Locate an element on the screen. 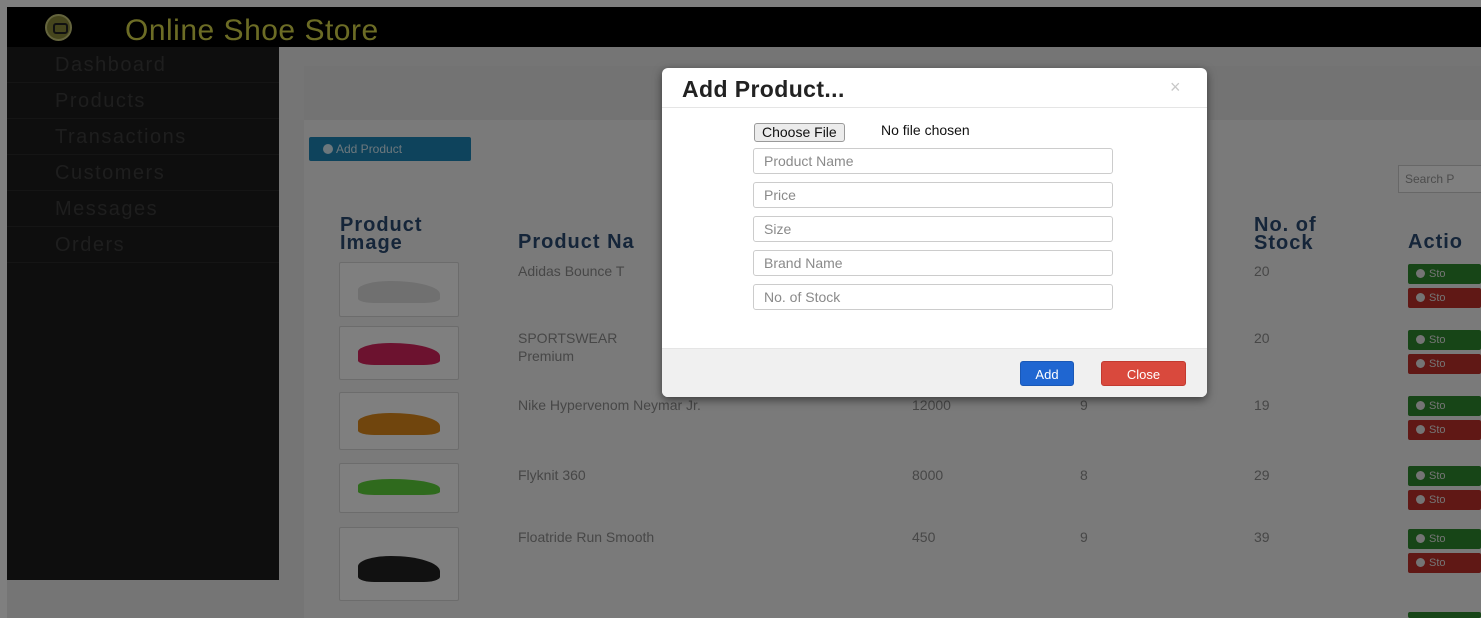 This screenshot has height=618, width=1481. file-status-text: No file chosen is located at coordinates (925, 130).